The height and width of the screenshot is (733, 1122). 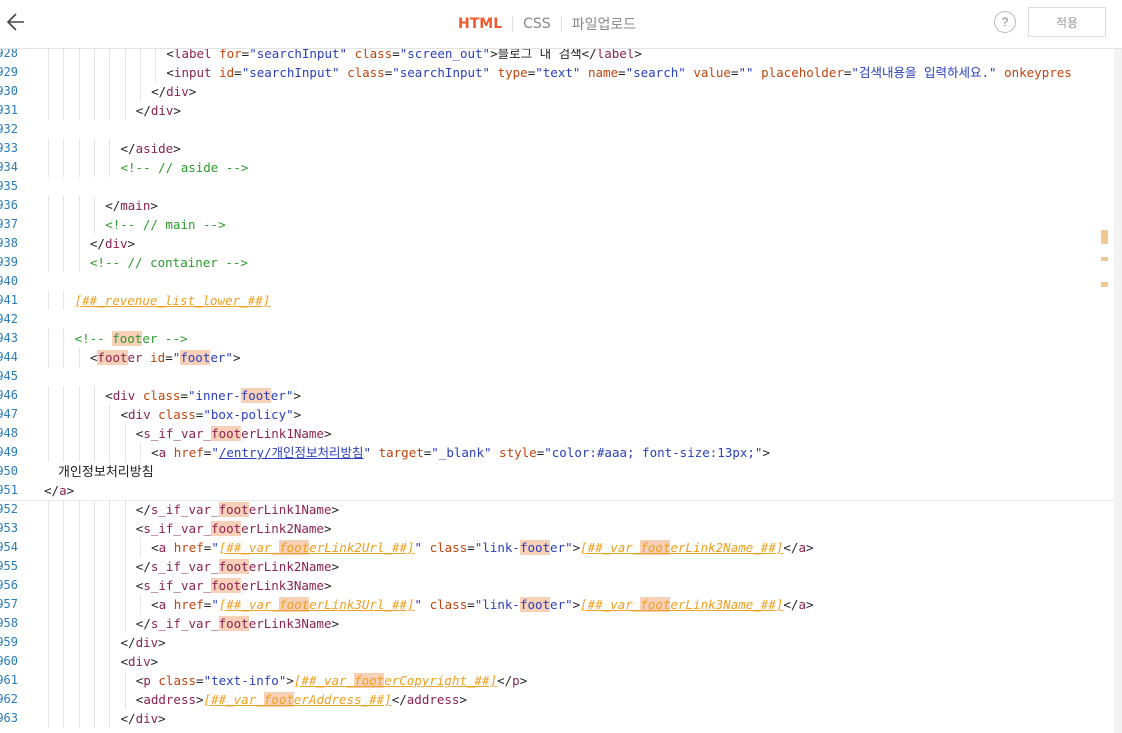 What do you see at coordinates (9, 471) in the screenshot?
I see `line-number: 950` at bounding box center [9, 471].